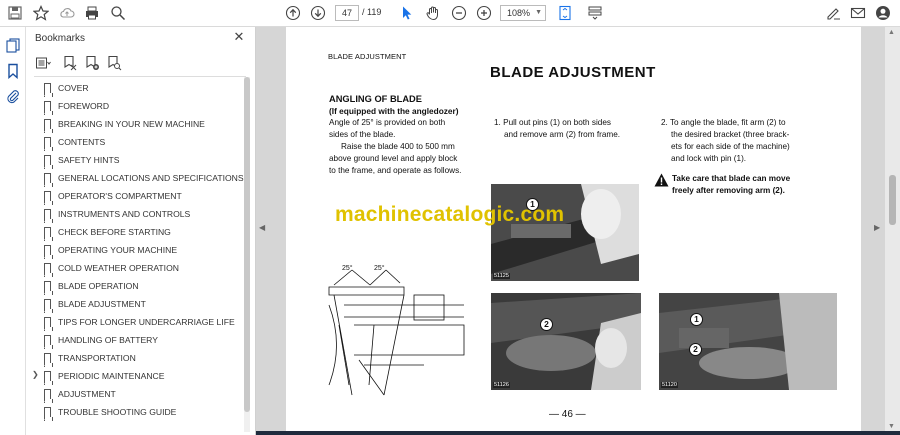  I want to click on callout-1: 1, so click(696, 319).